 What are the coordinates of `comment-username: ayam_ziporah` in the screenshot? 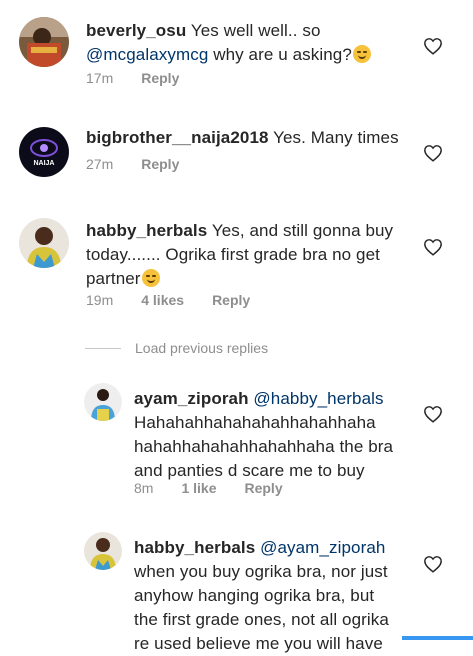 It's located at (191, 398).